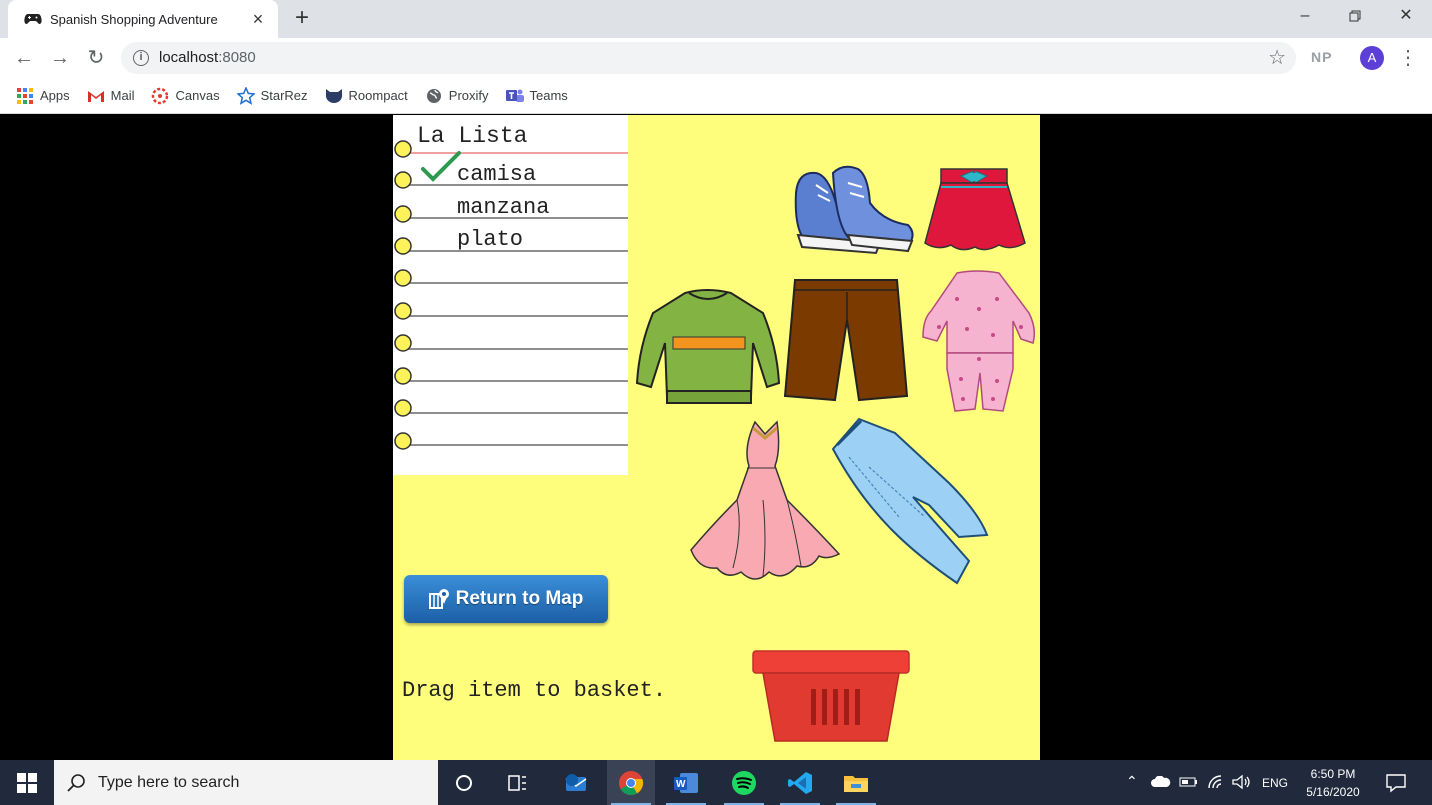 The height and width of the screenshot is (805, 1432). What do you see at coordinates (245, 95) in the screenshot?
I see `starrez-icon` at bounding box center [245, 95].